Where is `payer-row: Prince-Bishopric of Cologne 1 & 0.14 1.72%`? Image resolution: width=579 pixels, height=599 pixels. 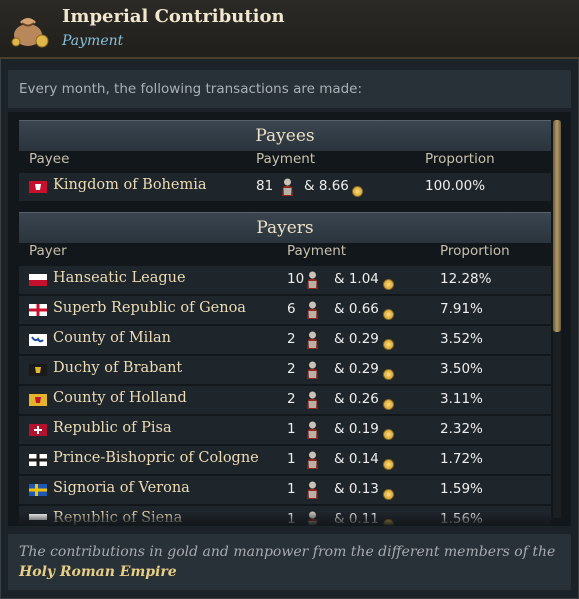
payer-row: Prince-Bishopric of Cologne 1 & 0.14 1.72% is located at coordinates (285, 461).